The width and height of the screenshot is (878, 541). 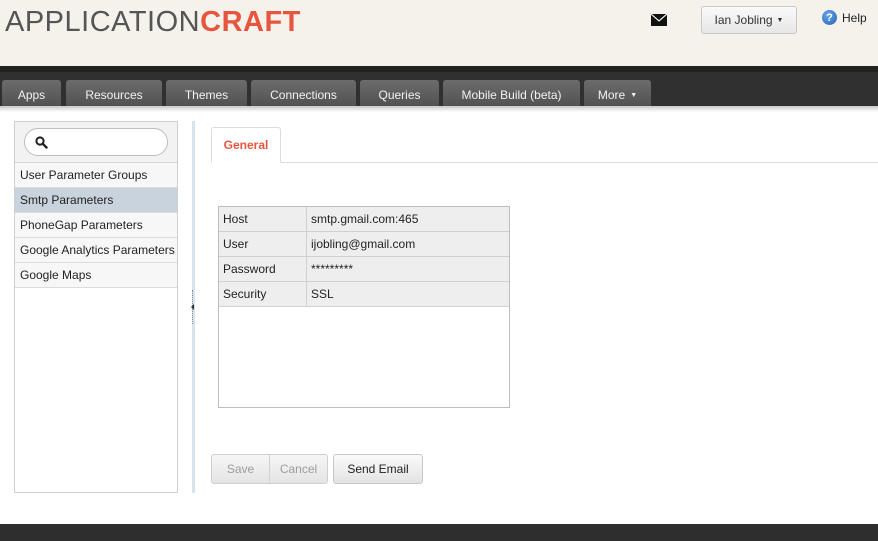 What do you see at coordinates (378, 469) in the screenshot?
I see `send-email-button: Send Email` at bounding box center [378, 469].